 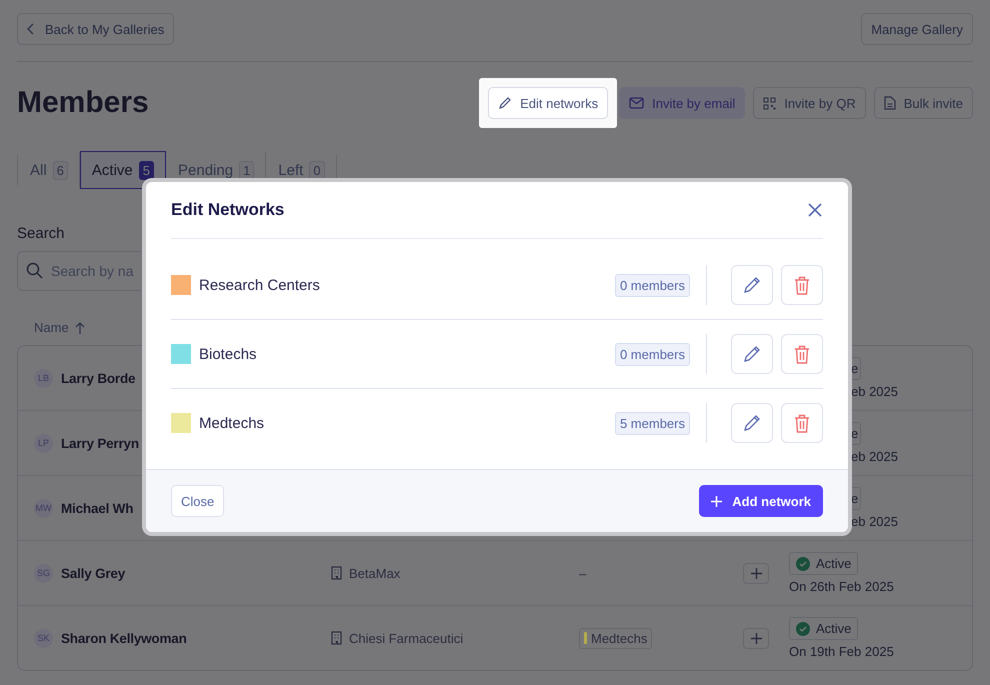 What do you see at coordinates (841, 586) in the screenshot?
I see `status-date: On 26th Feb 2025` at bounding box center [841, 586].